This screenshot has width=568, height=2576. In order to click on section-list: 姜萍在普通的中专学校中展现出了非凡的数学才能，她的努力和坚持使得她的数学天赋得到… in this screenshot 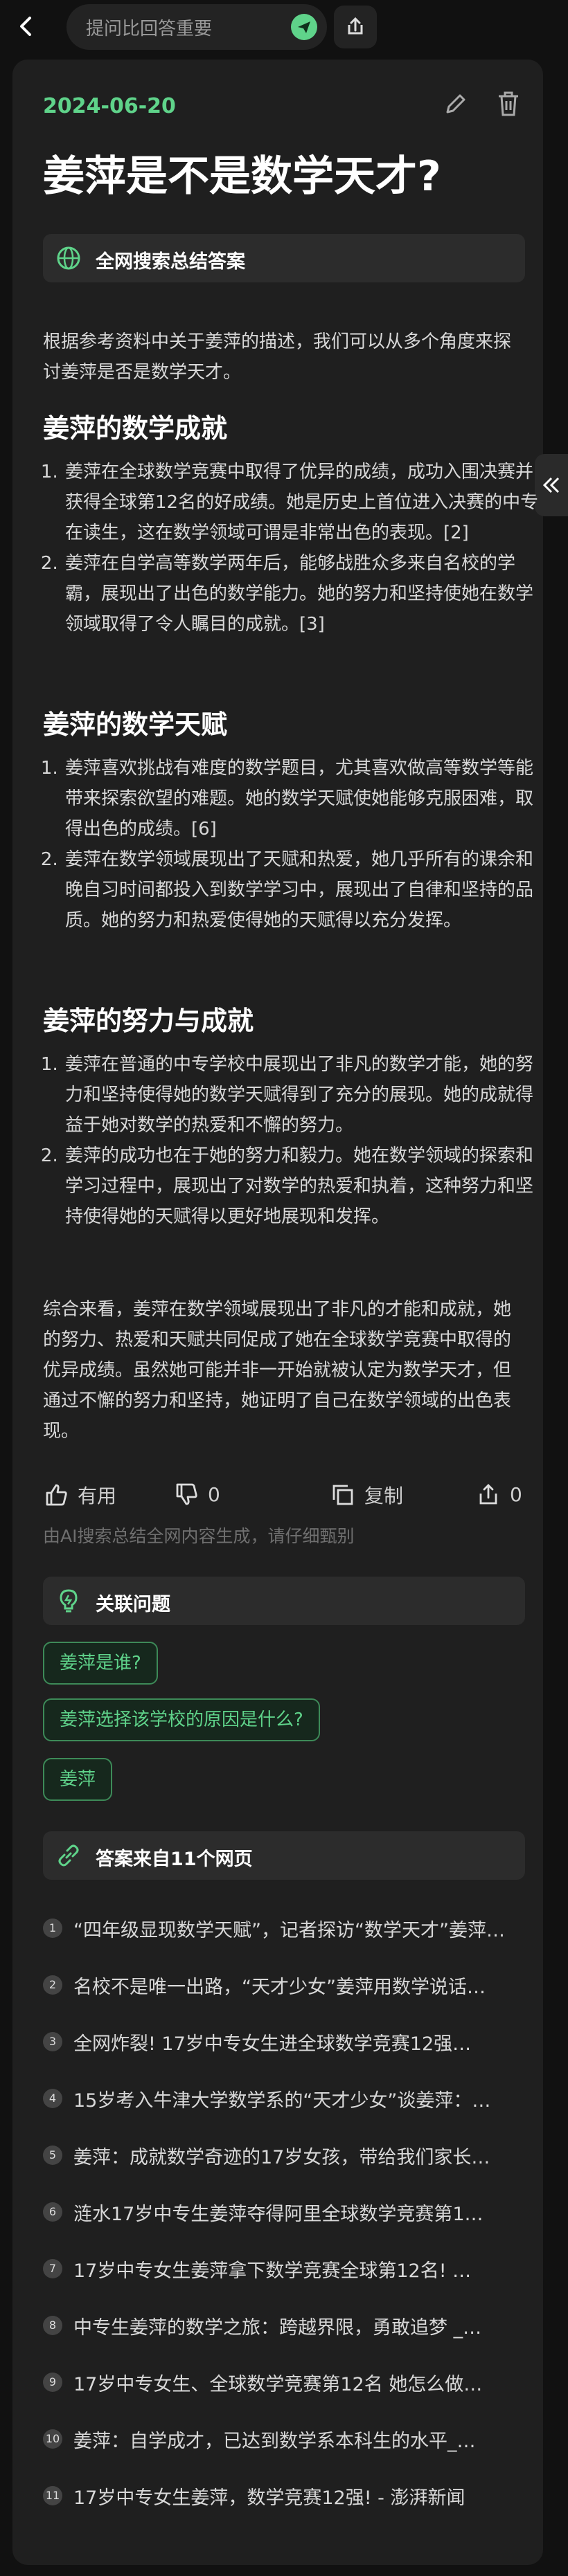, I will do `click(296, 1140)`.